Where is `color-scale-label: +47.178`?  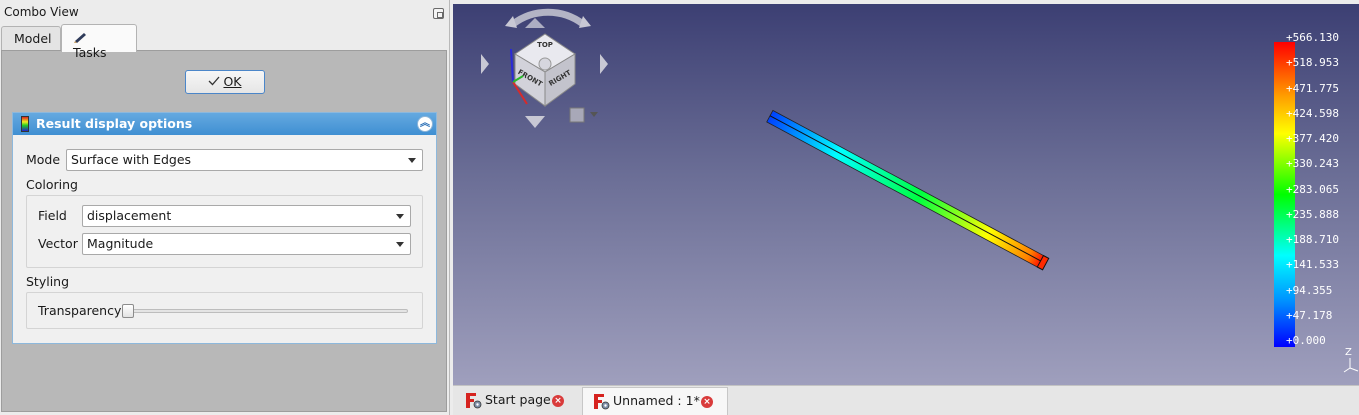 color-scale-label: +47.178 is located at coordinates (1309, 315).